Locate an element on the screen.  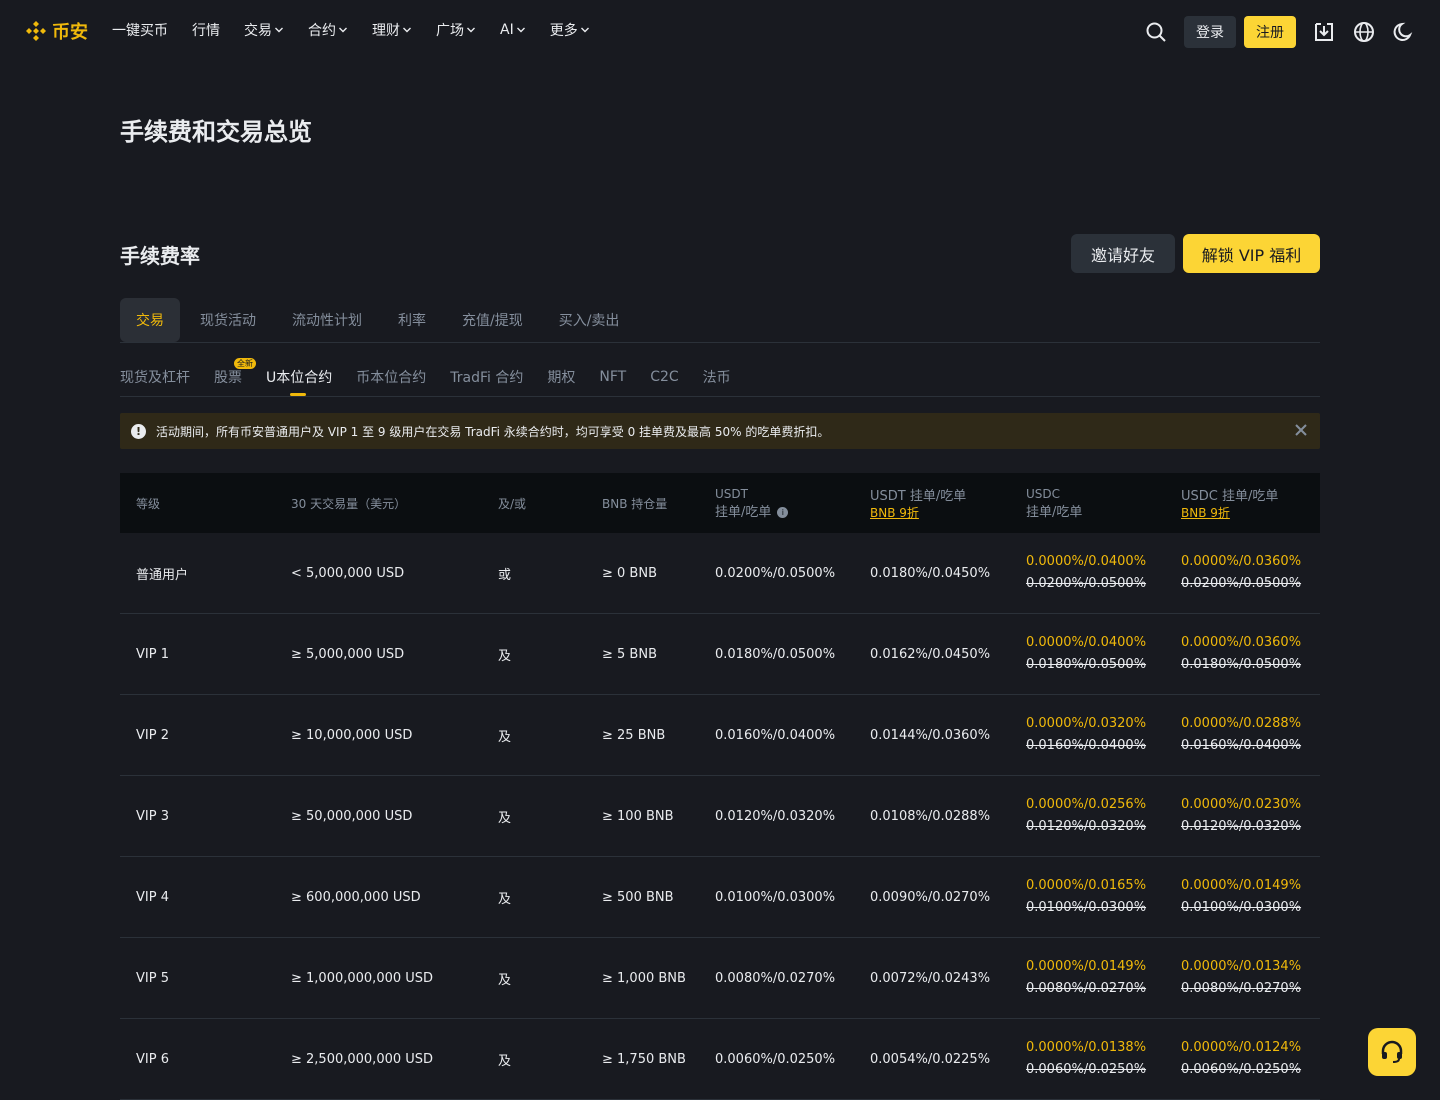
page-title: 手续费和交易总览 is located at coordinates (216, 132).